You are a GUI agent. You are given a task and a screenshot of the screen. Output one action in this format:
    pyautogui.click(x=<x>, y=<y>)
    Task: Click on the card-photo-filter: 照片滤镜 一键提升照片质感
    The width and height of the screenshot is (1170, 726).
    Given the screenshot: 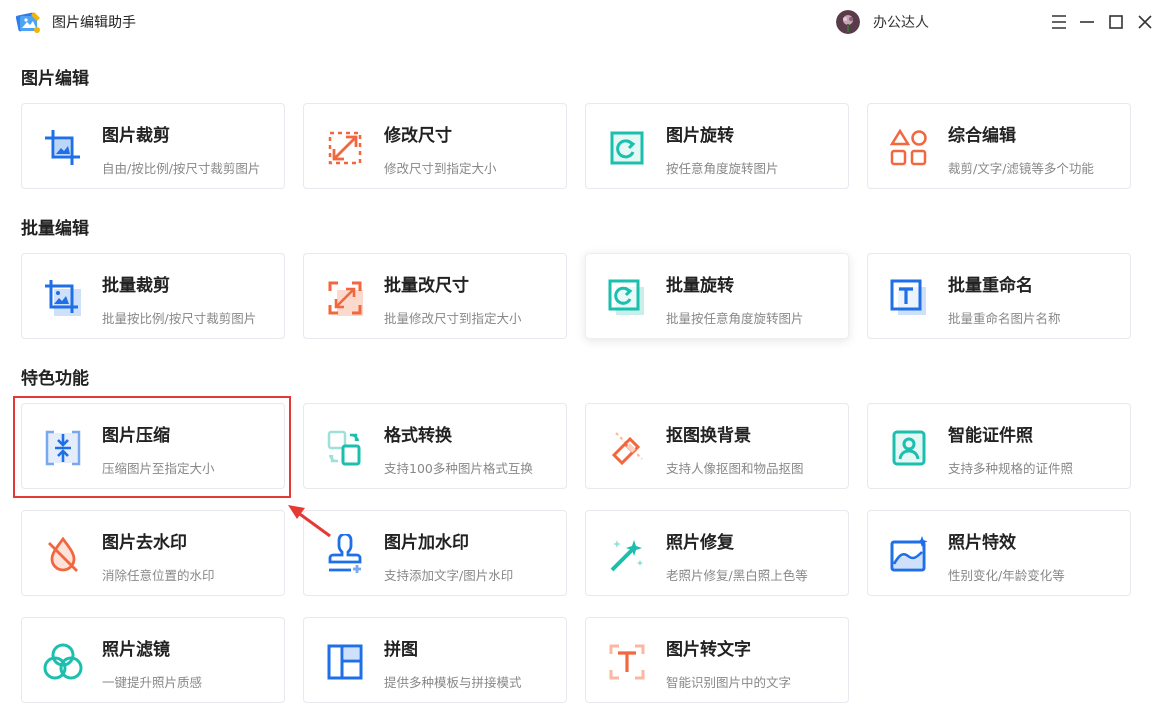 What is the action you would take?
    pyautogui.click(x=153, y=660)
    